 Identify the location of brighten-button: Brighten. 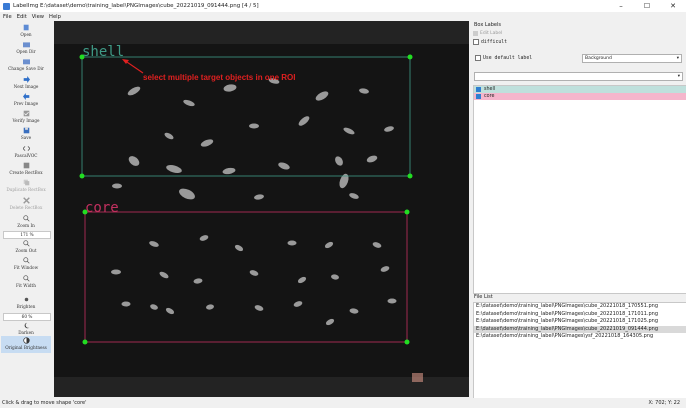
(26, 302).